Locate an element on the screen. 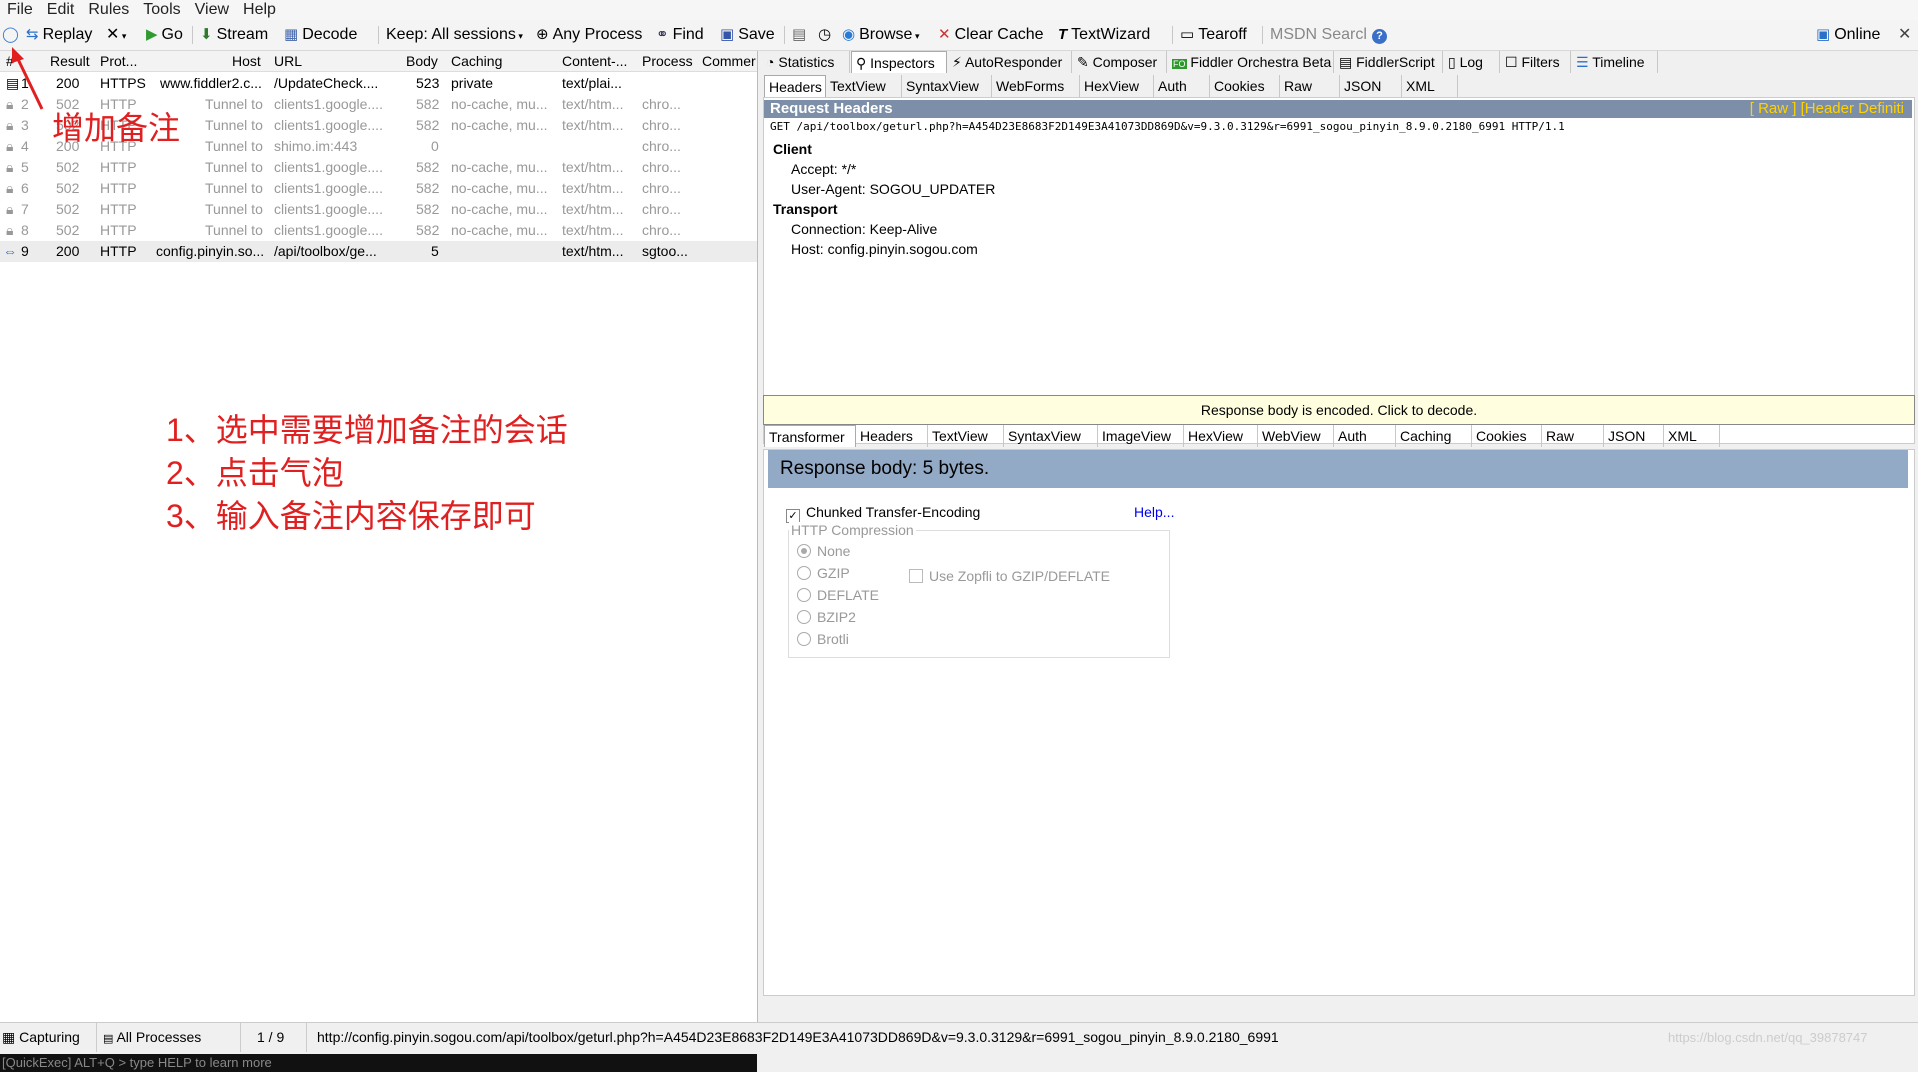  fo-icon: FO is located at coordinates (1179, 64).